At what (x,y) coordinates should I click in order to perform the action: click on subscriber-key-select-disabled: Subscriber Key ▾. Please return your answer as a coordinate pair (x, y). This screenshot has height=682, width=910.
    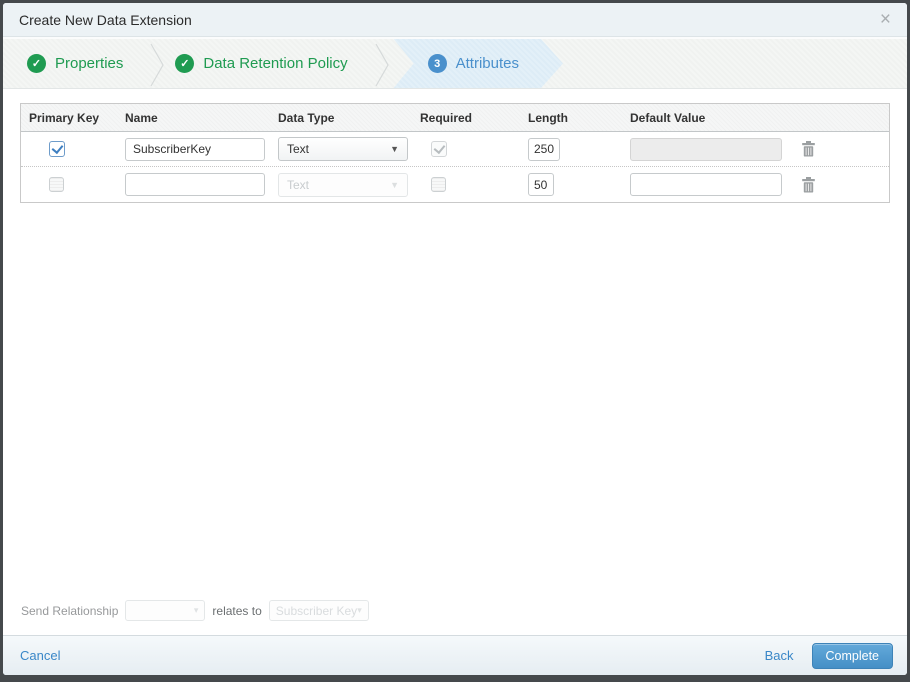
    Looking at the image, I should click on (318, 610).